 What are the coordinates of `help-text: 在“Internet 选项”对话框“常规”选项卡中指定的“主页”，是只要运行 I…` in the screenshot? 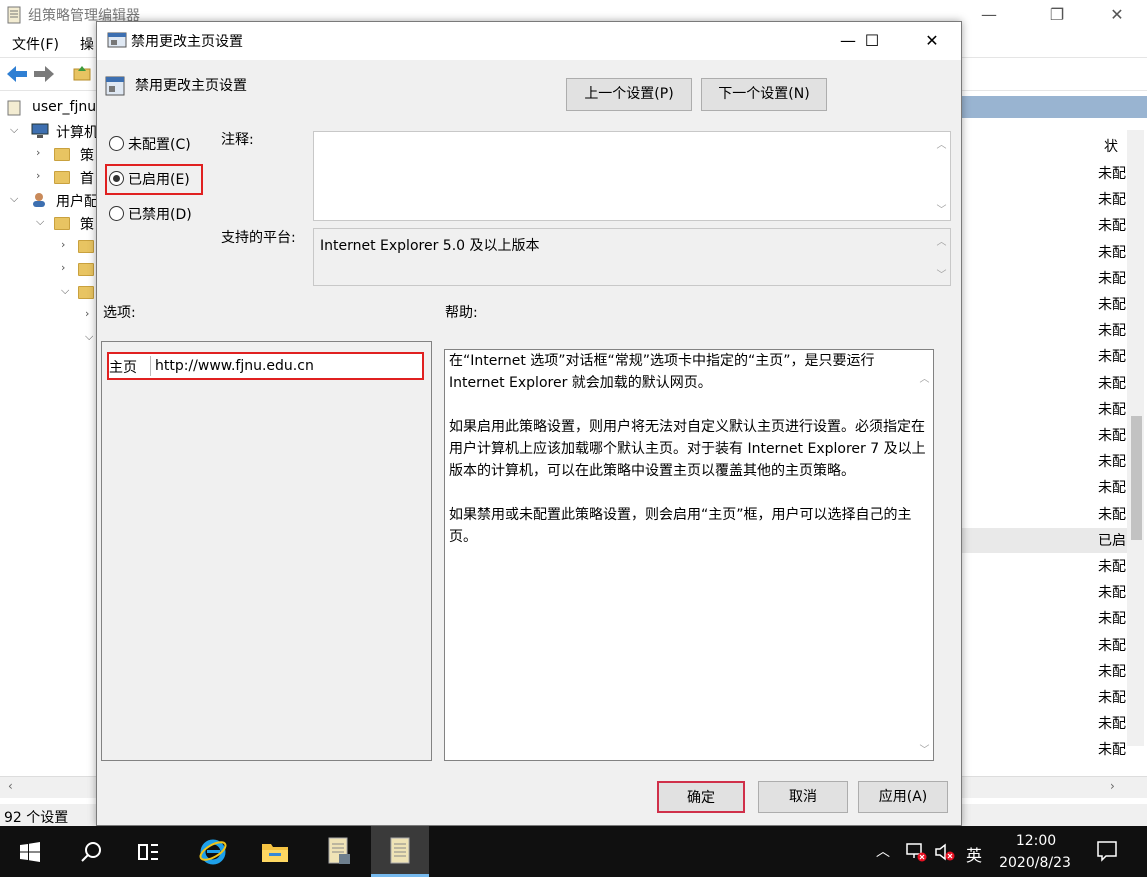 It's located at (689, 460).